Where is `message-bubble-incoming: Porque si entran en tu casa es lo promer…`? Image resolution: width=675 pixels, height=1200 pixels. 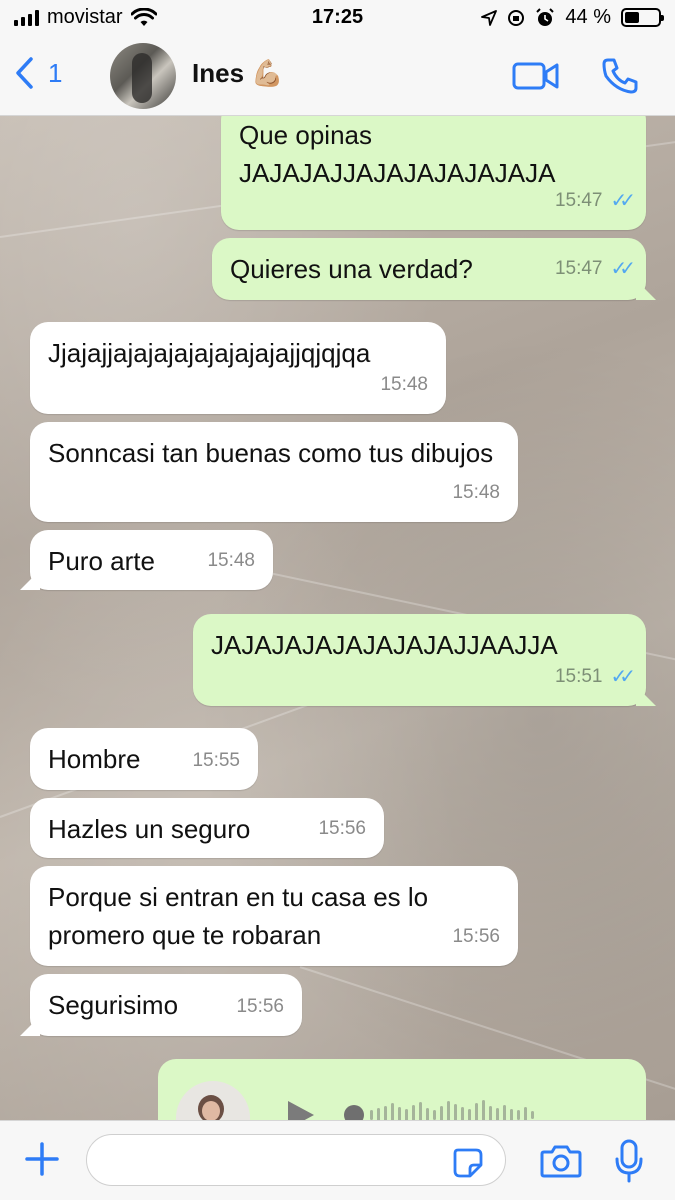
message-bubble-incoming: Porque si entran en tu casa es lo promer… is located at coordinates (274, 916).